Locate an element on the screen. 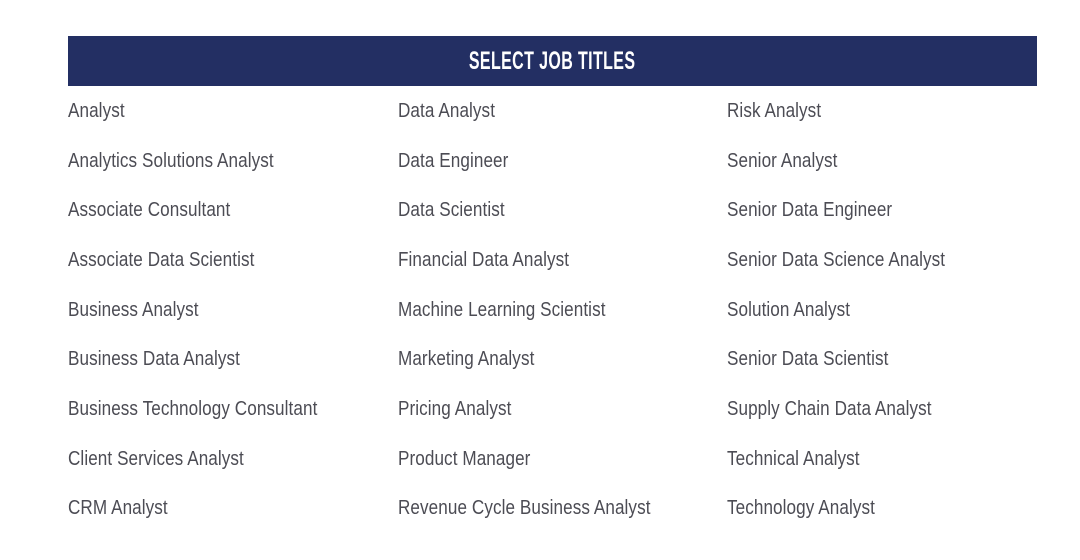 The height and width of the screenshot is (560, 1080). job-title-item: CRM Analyst is located at coordinates (209, 508).